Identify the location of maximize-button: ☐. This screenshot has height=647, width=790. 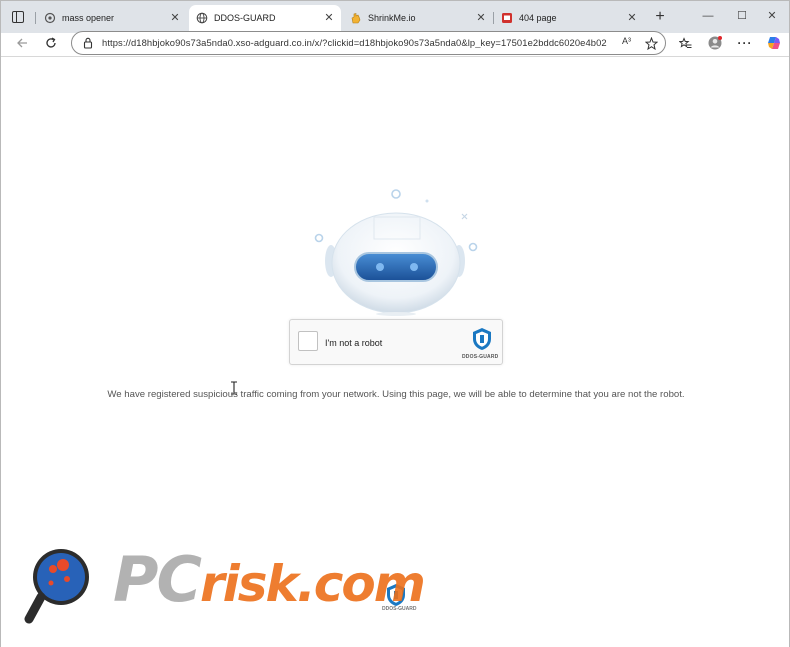
(742, 16).